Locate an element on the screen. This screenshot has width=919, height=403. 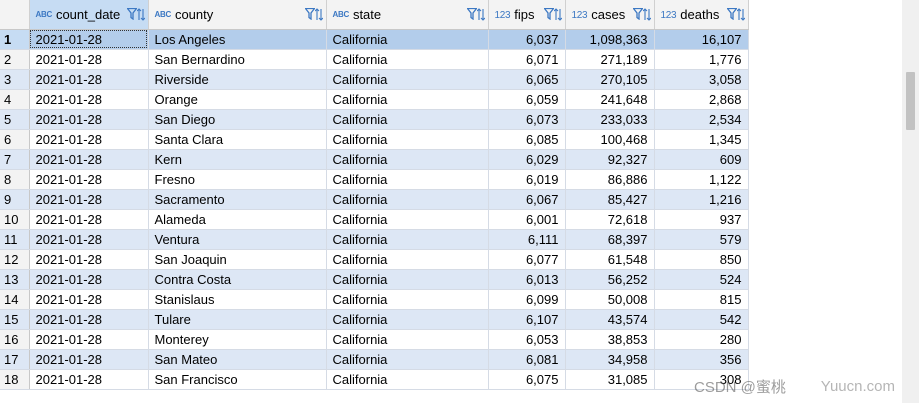
grid-corner is located at coordinates (15, 15).